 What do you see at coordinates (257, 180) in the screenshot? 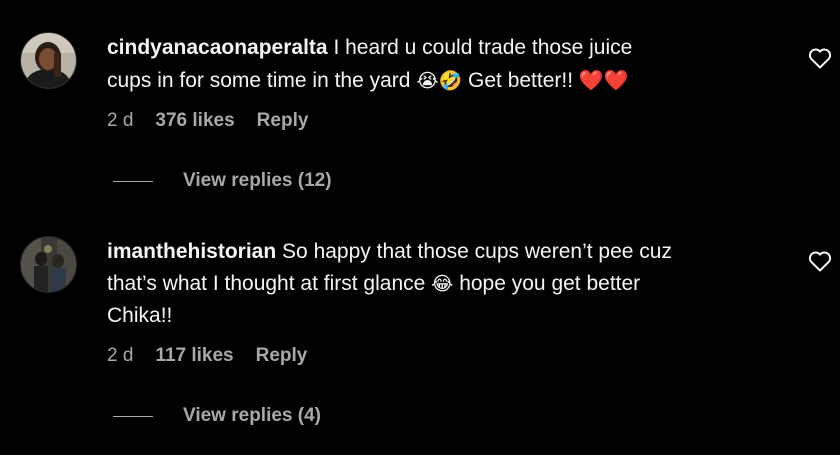
I see `view-replies-label: View replies (12)` at bounding box center [257, 180].